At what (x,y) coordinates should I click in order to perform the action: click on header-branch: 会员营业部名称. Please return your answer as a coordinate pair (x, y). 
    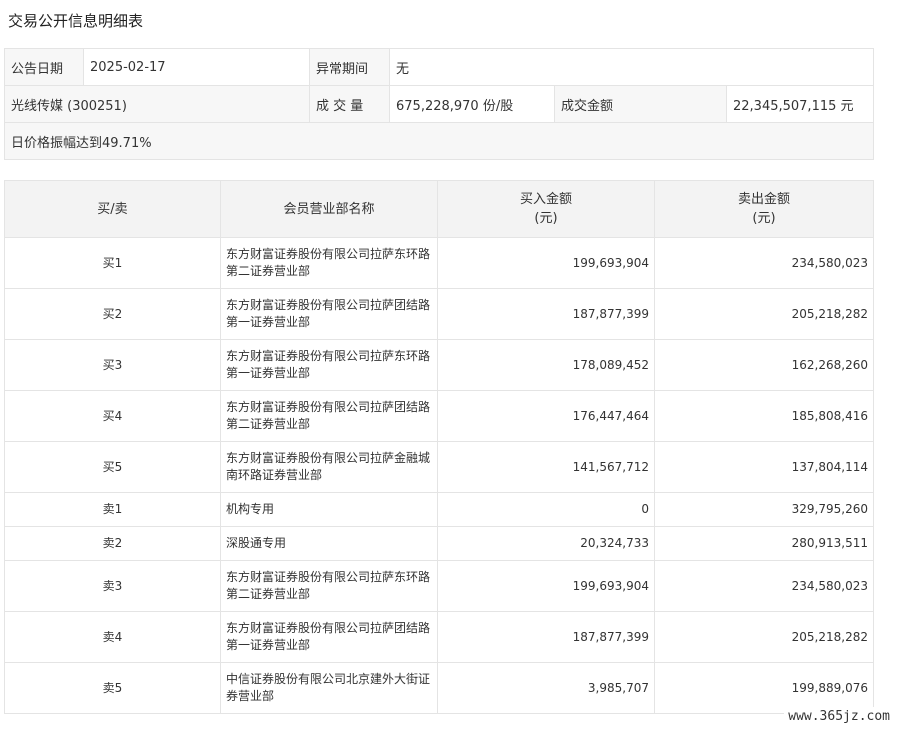
    Looking at the image, I should click on (329, 209).